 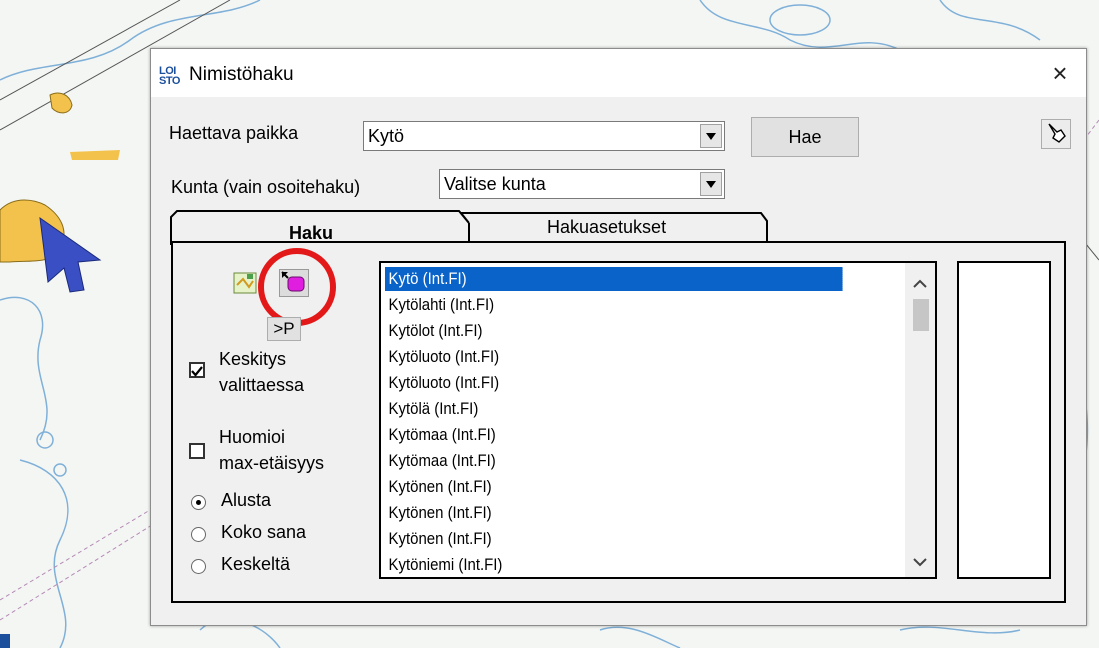 I want to click on tab-strip, so click(x=469, y=227).